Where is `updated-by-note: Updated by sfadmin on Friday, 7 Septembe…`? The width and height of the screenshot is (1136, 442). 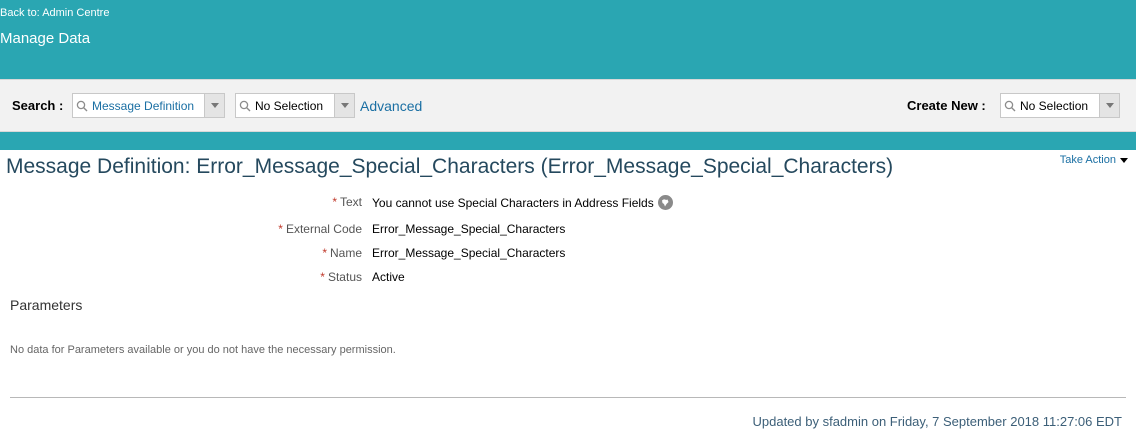
updated-by-note: Updated by sfadmin on Friday, 7 Septembe… is located at coordinates (937, 421).